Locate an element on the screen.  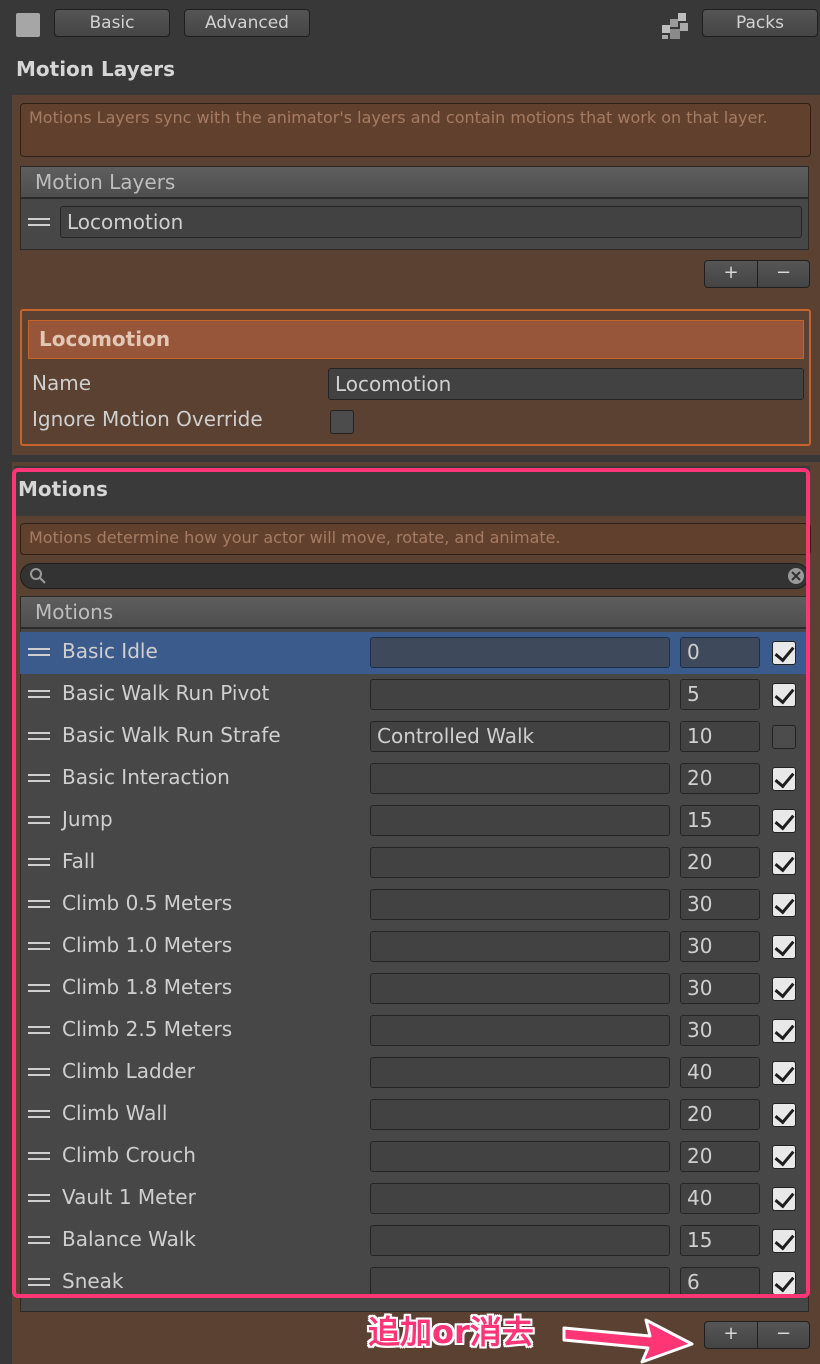
layer-add-remove: + − is located at coordinates (757, 274).